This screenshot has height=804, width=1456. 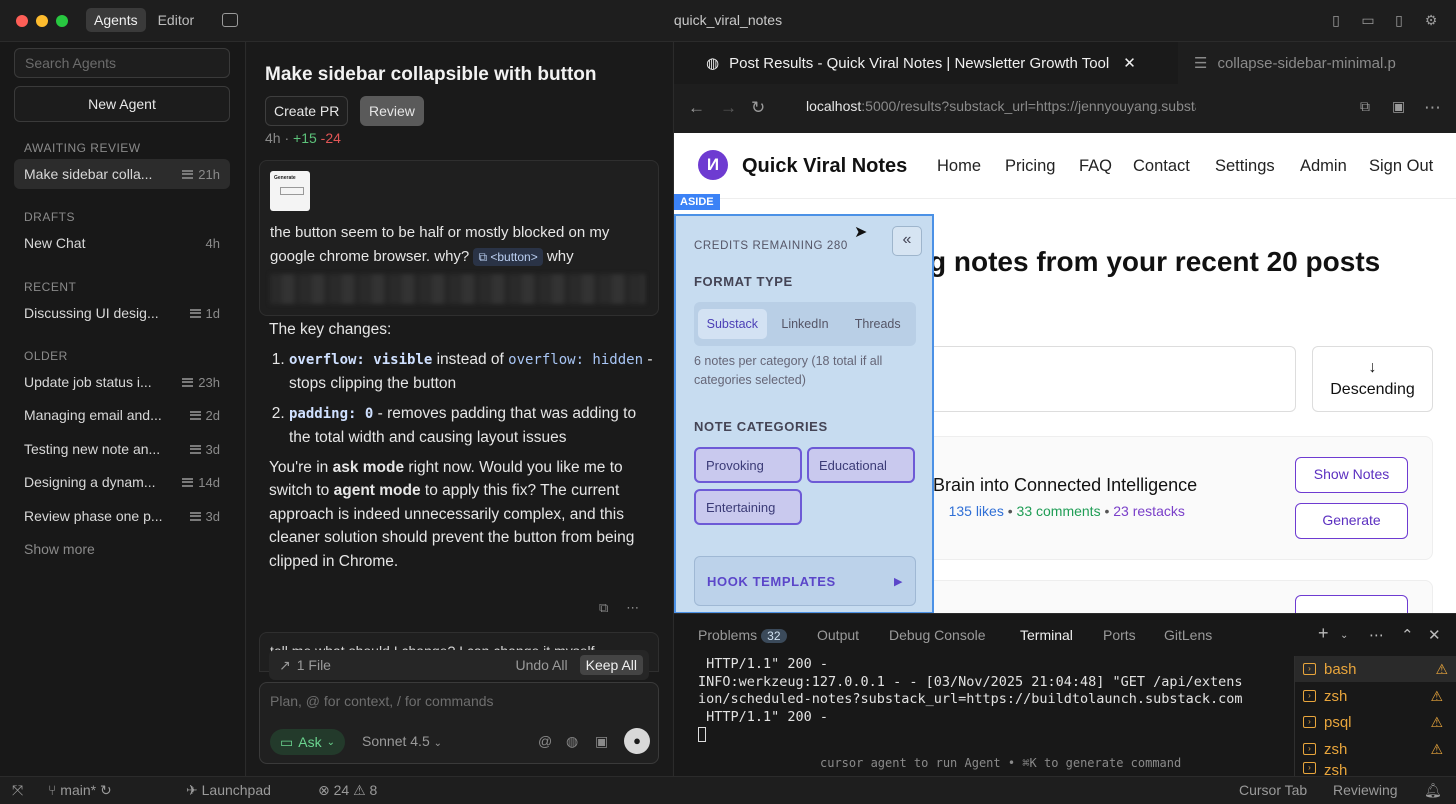 What do you see at coordinates (80, 790) in the screenshot?
I see `git-branch: ⑂ main* ↻` at bounding box center [80, 790].